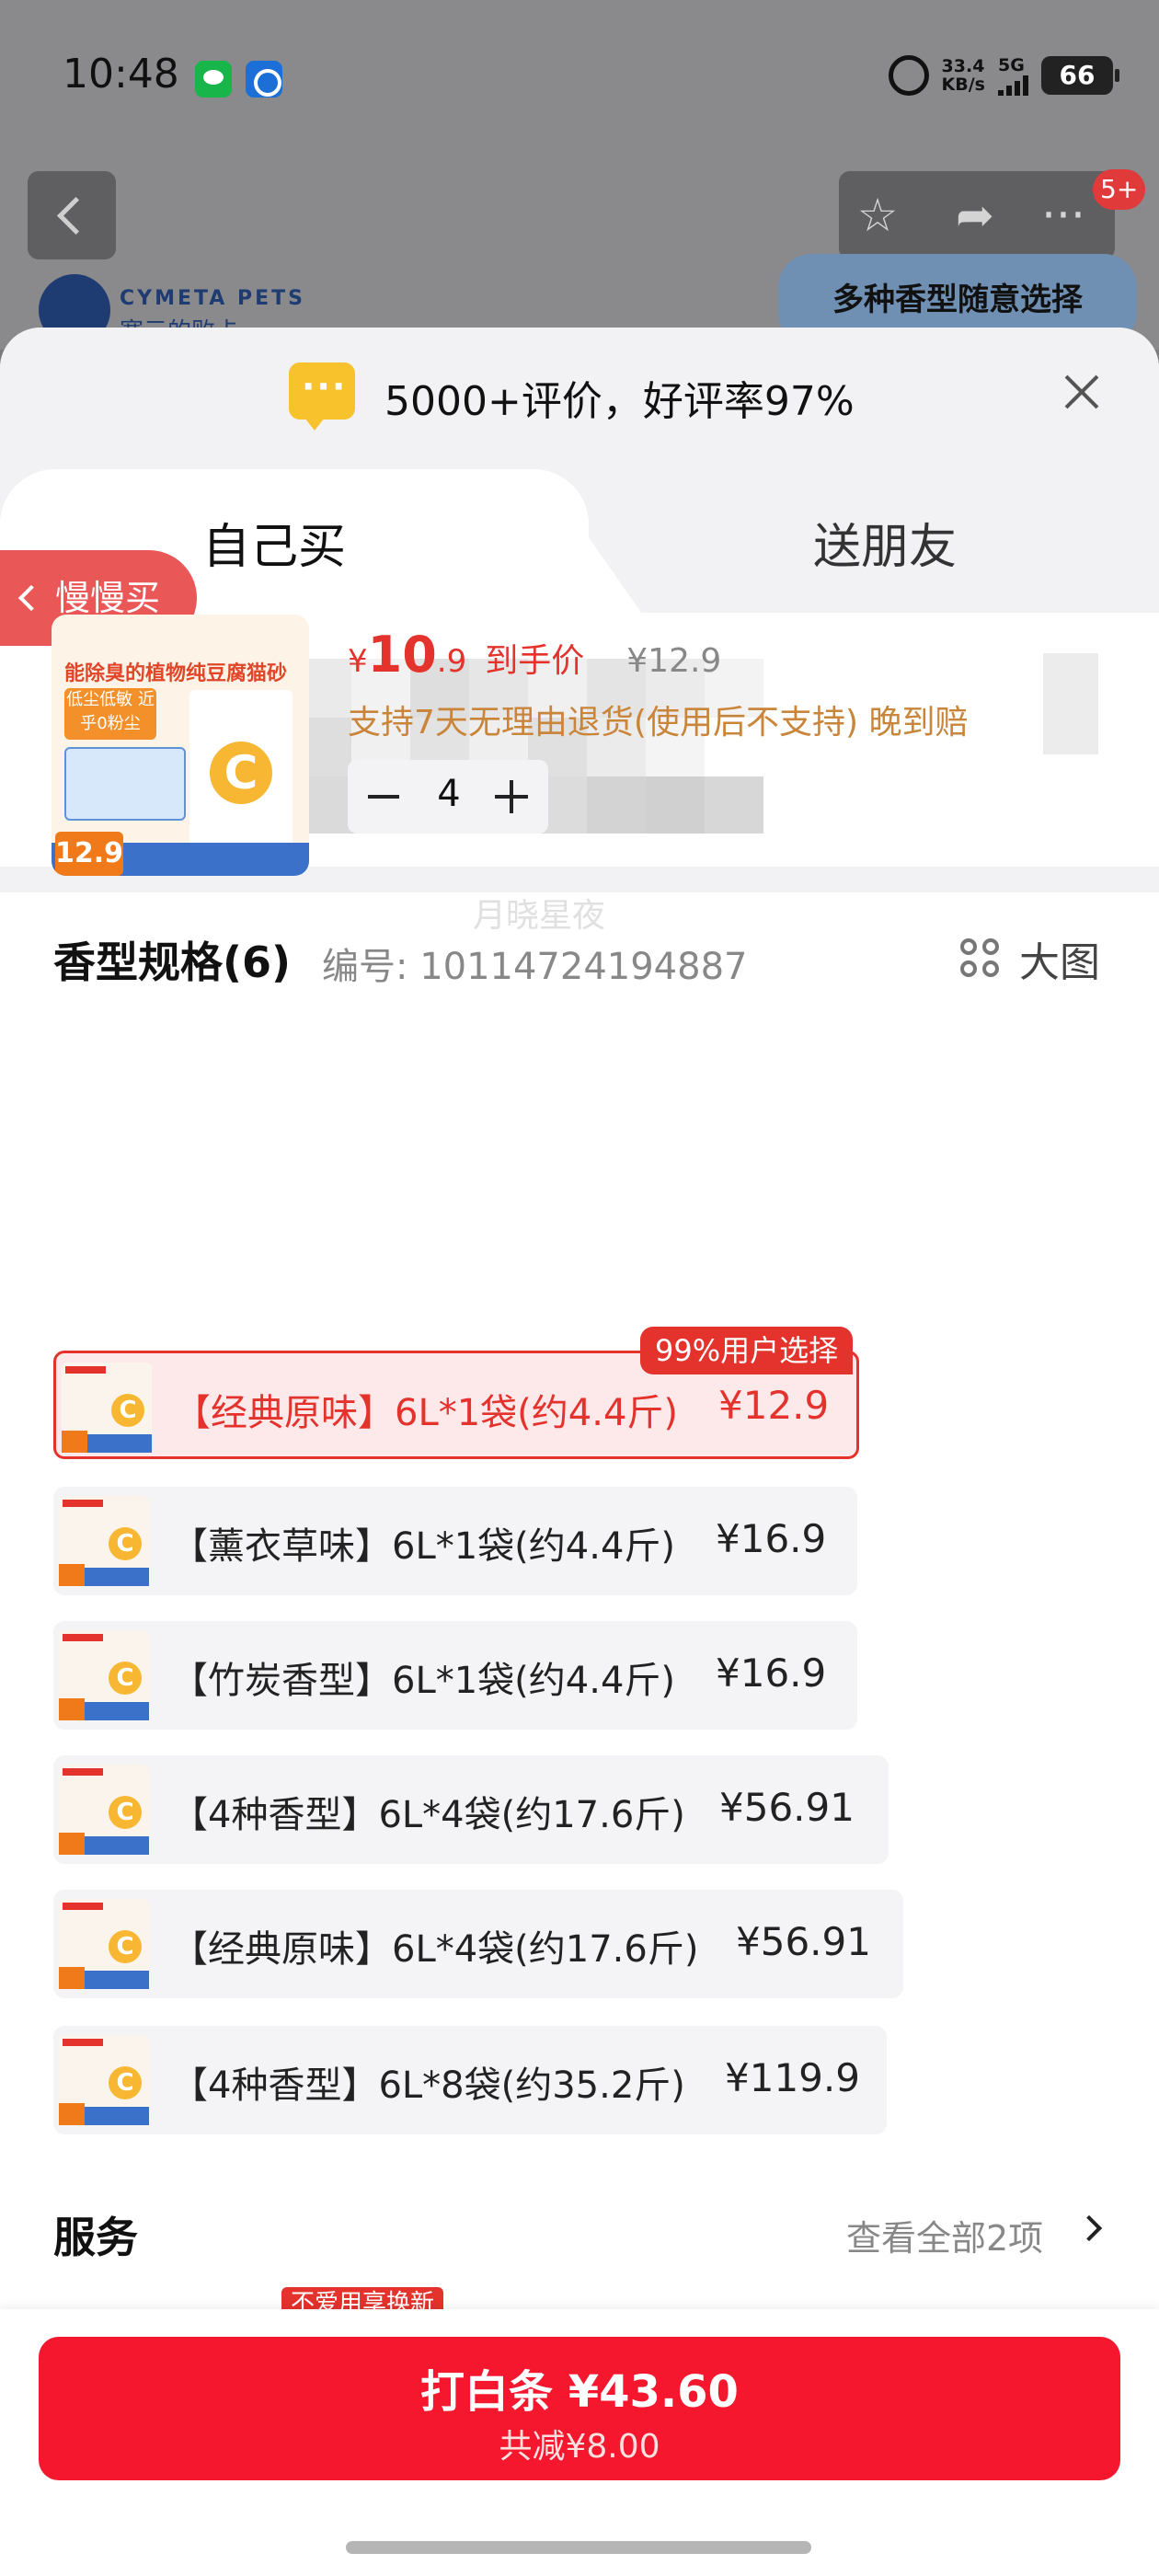 Image resolution: width=1159 pixels, height=2576 pixels. I want to click on spec-name: 【经典原味】6L*1袋(约4.4斤), so click(426, 1413).